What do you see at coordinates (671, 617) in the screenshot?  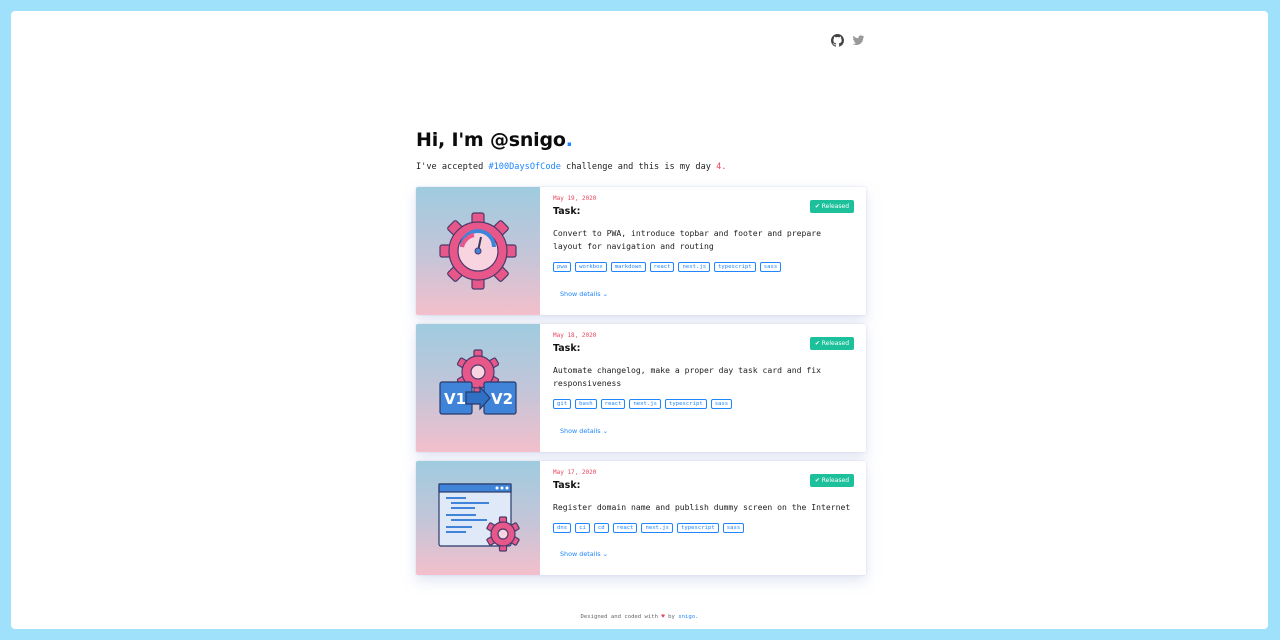 I see `footer-by: by` at bounding box center [671, 617].